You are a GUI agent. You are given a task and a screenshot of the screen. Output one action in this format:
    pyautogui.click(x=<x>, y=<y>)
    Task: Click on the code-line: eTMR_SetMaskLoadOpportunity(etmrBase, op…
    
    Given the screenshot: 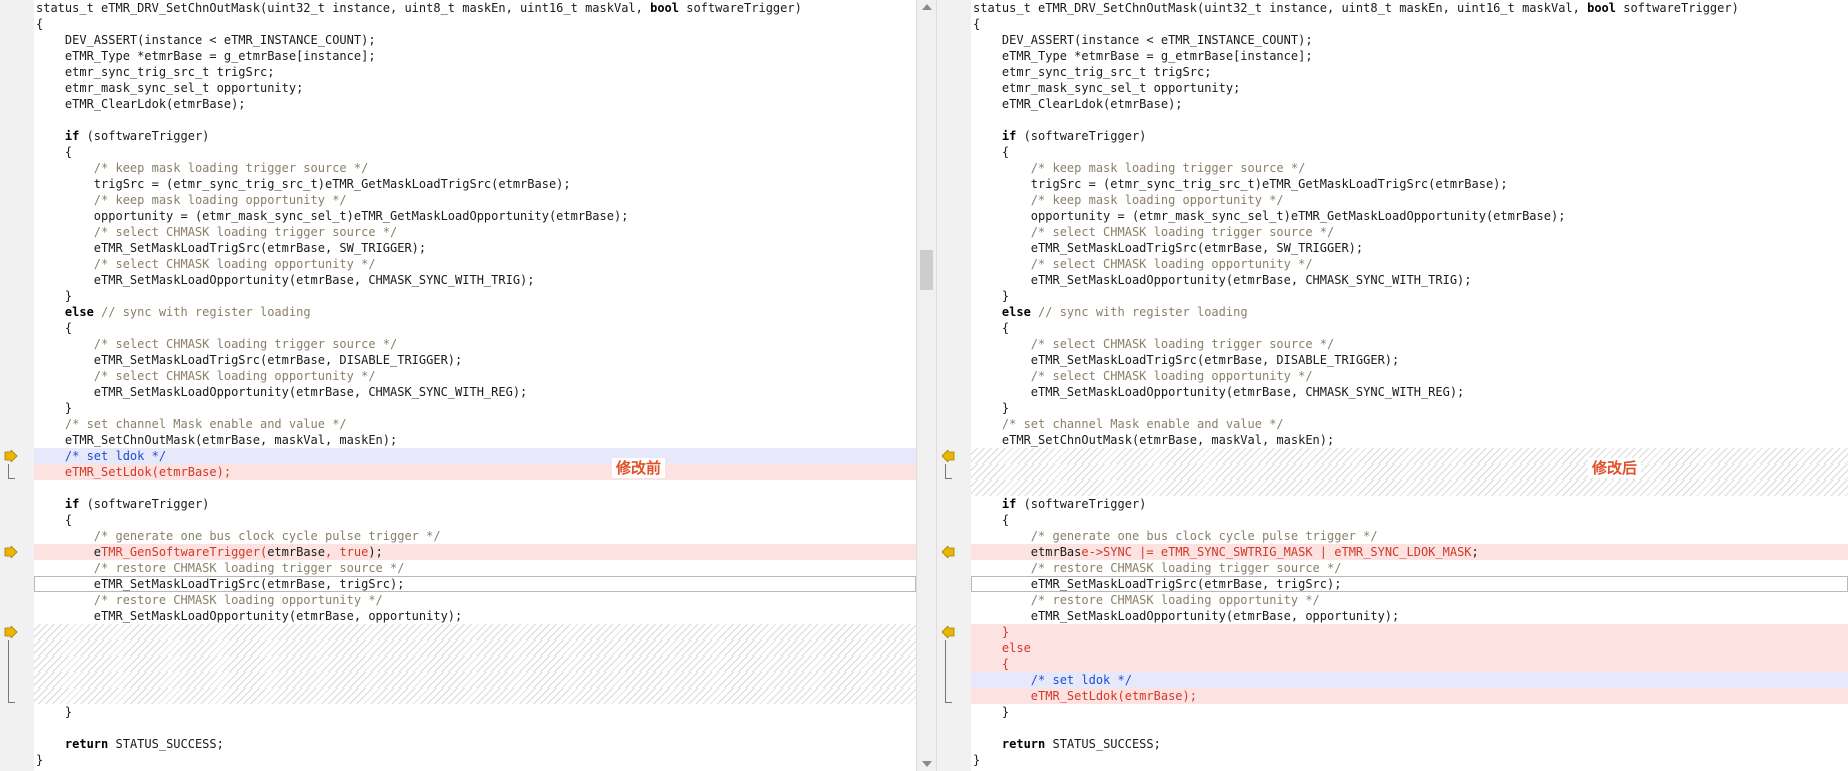 What is the action you would take?
    pyautogui.click(x=1409, y=616)
    